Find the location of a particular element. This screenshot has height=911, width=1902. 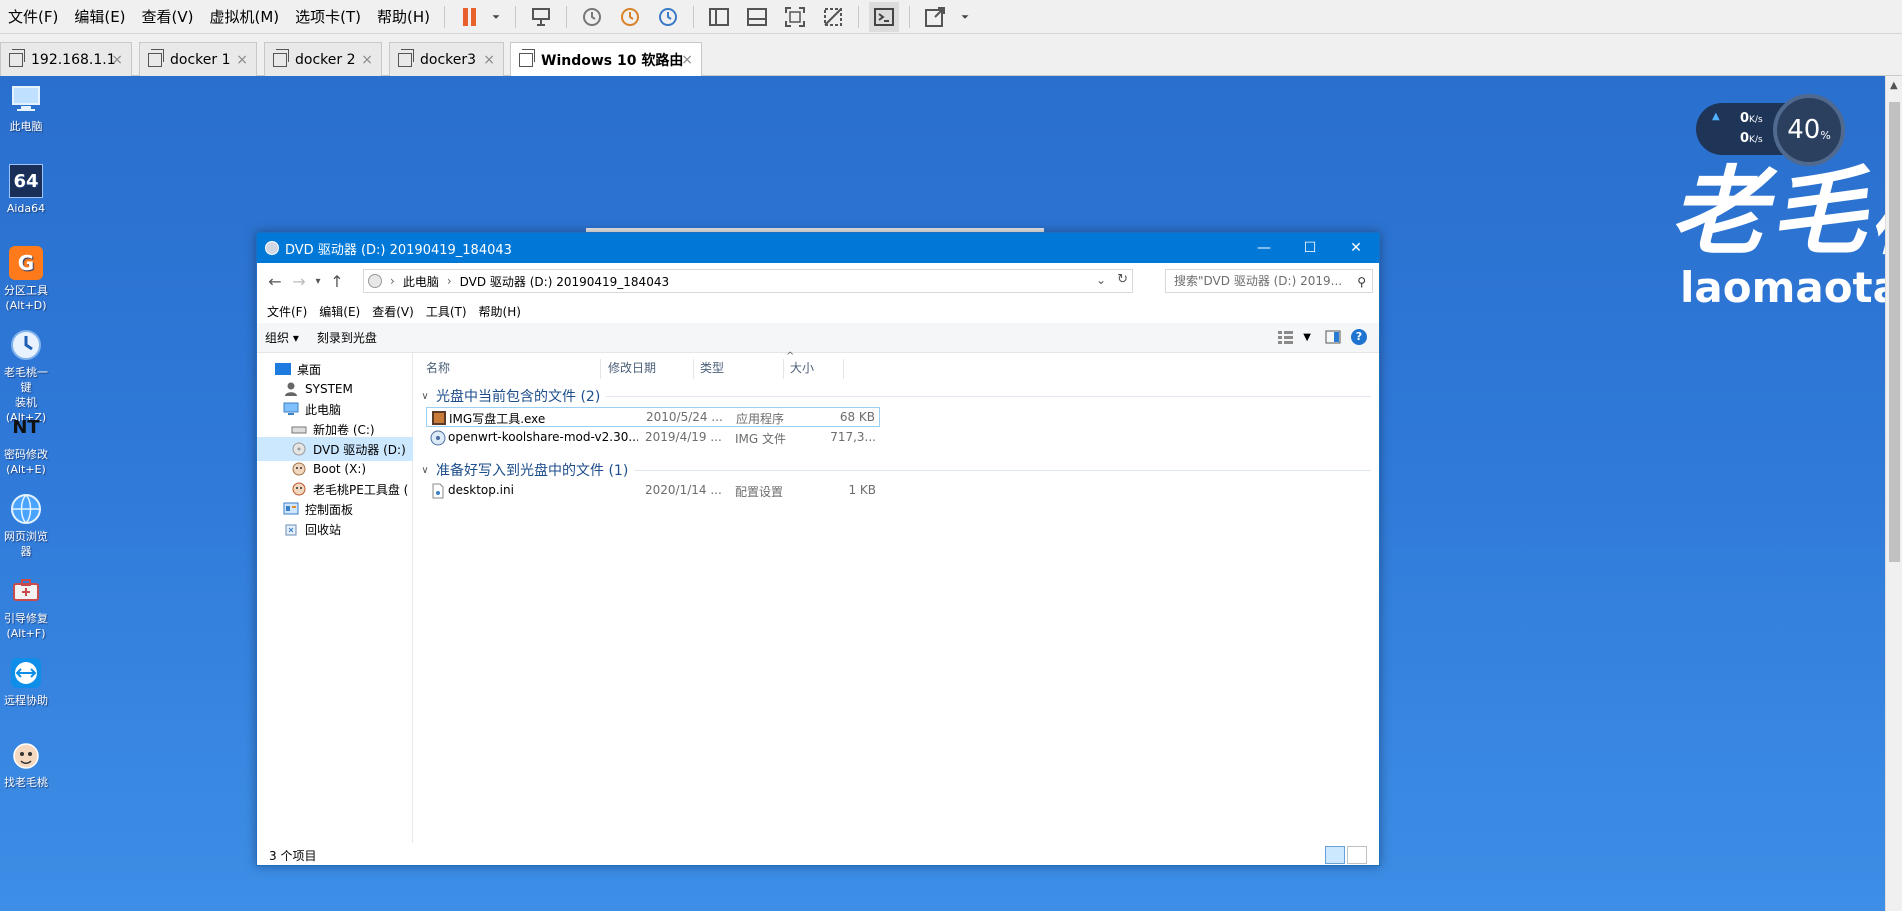

password-glyph: NT is located at coordinates (26, 427).